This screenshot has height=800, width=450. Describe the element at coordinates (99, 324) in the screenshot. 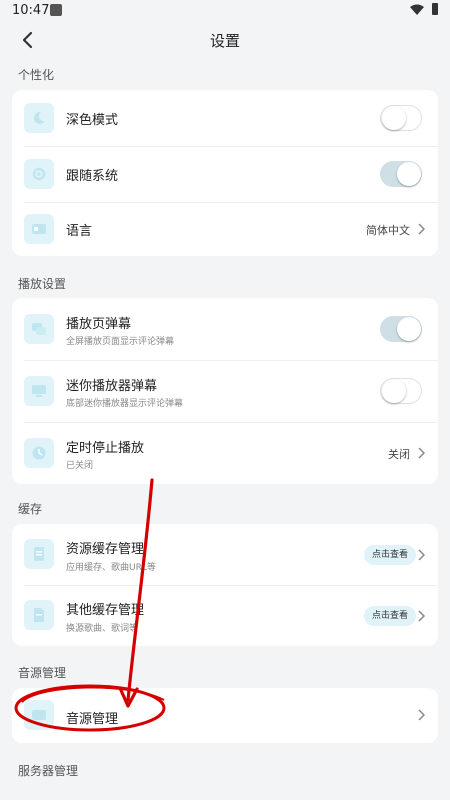

I see `player-danmaku-label: 播放页弹幕` at that location.